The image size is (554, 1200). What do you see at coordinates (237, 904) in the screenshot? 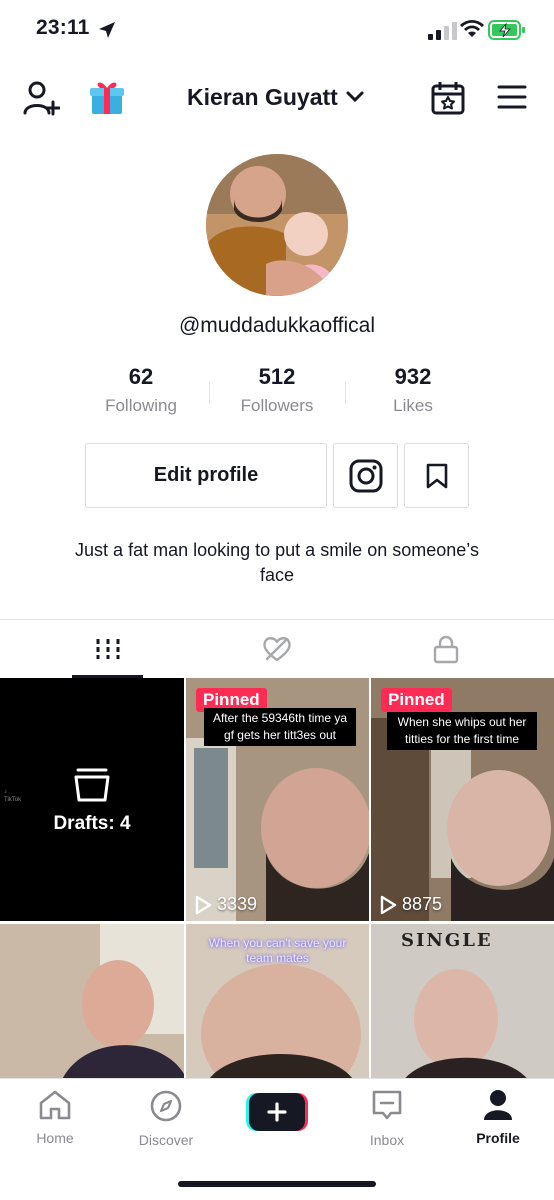
I see `view-count-value: 3339` at bounding box center [237, 904].